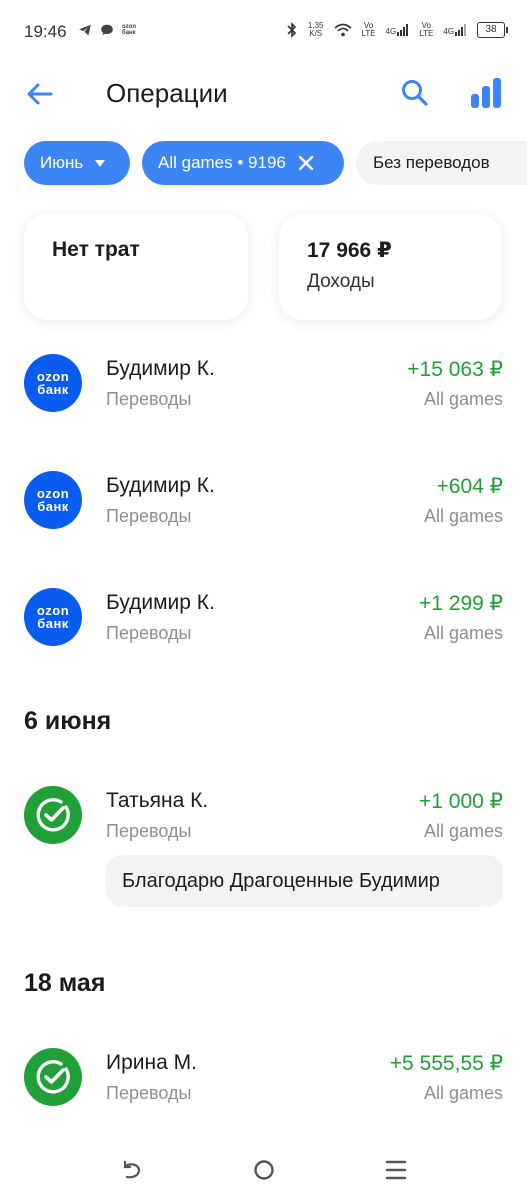  What do you see at coordinates (157, 800) in the screenshot?
I see `transaction-name: Татьяна К.` at bounding box center [157, 800].